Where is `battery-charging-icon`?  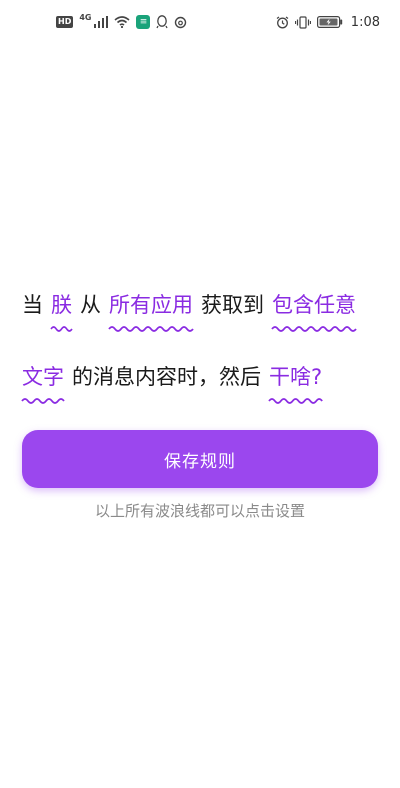
battery-charging-icon is located at coordinates (329, 22).